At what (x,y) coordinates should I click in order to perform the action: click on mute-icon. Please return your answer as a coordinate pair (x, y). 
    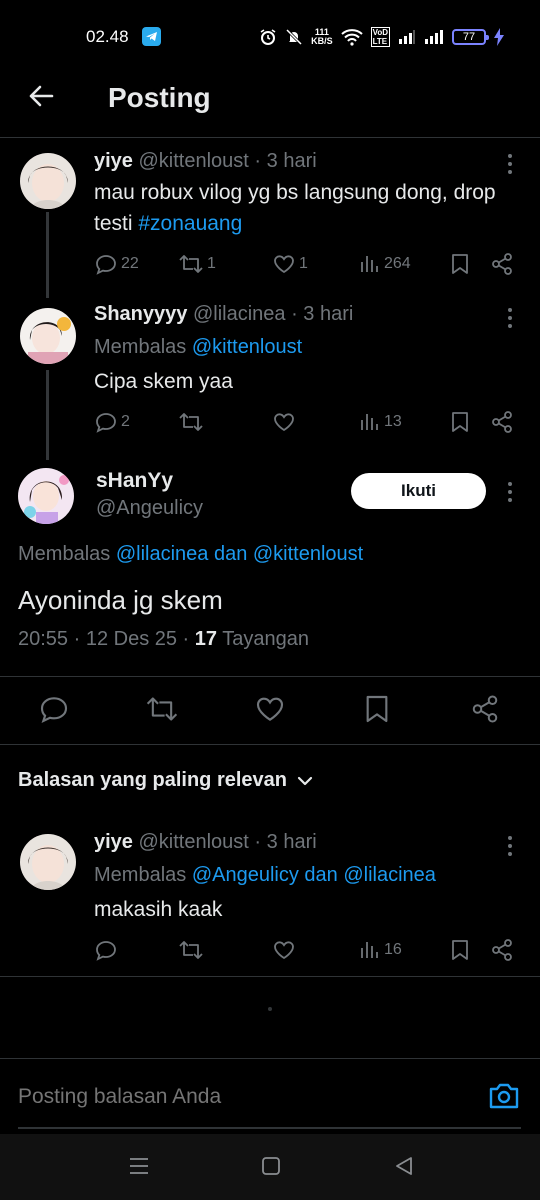
    Looking at the image, I should click on (294, 37).